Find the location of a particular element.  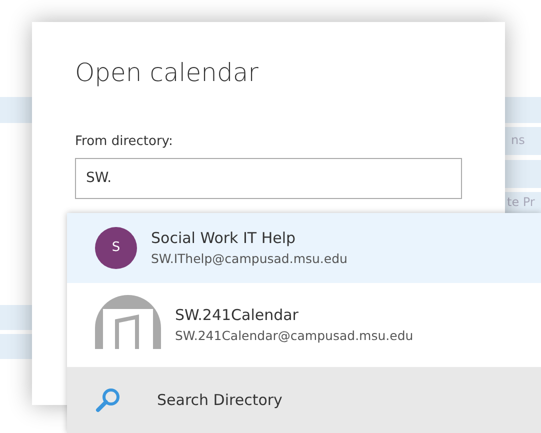

search-directory-item: Search Directory is located at coordinates (304, 400).